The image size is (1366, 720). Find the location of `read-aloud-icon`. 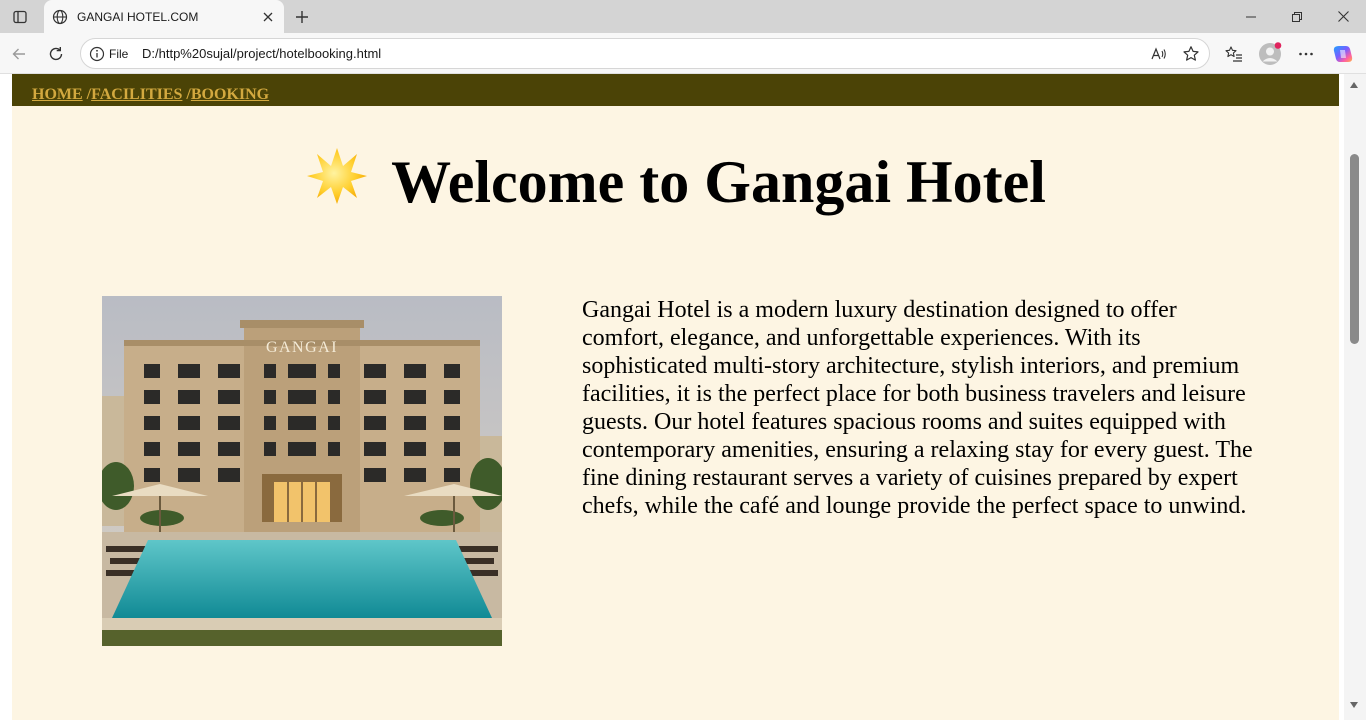

read-aloud-icon is located at coordinates (1159, 54).